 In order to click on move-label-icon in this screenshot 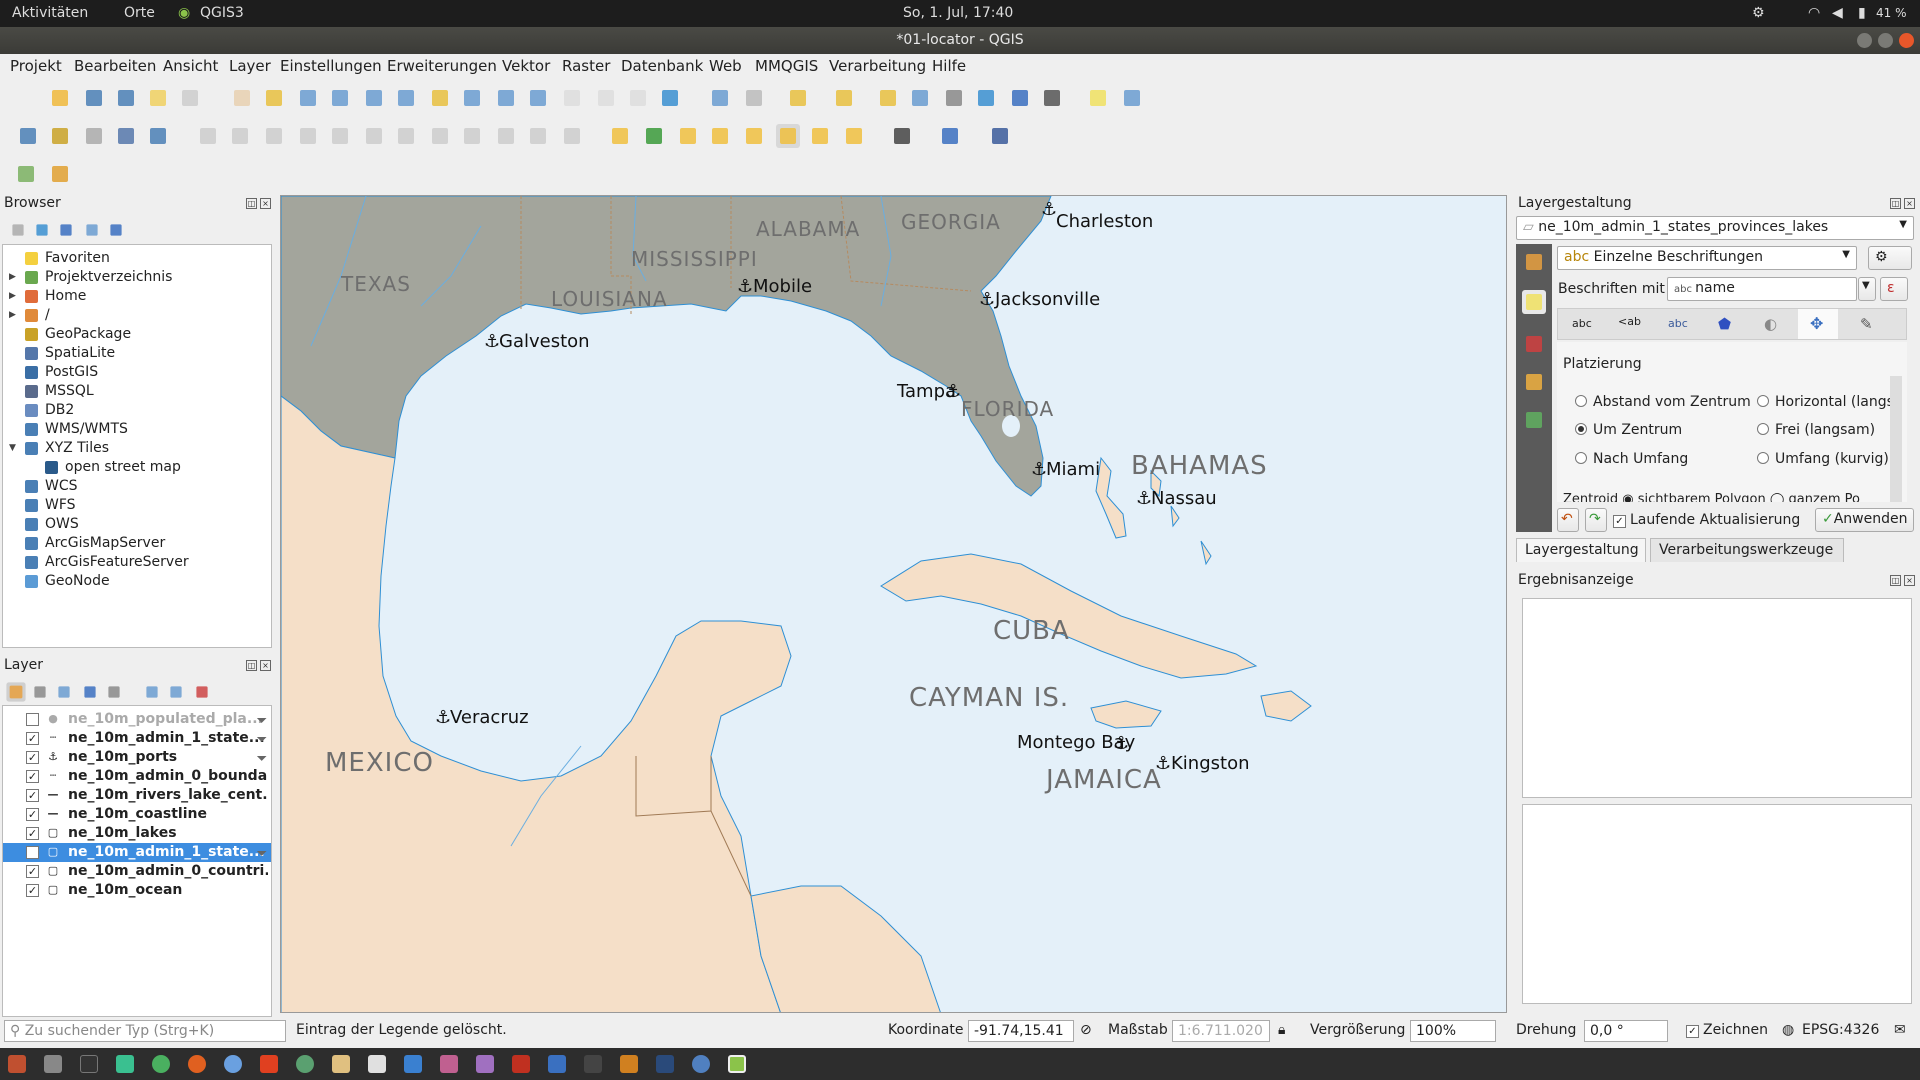, I will do `click(788, 136)`.